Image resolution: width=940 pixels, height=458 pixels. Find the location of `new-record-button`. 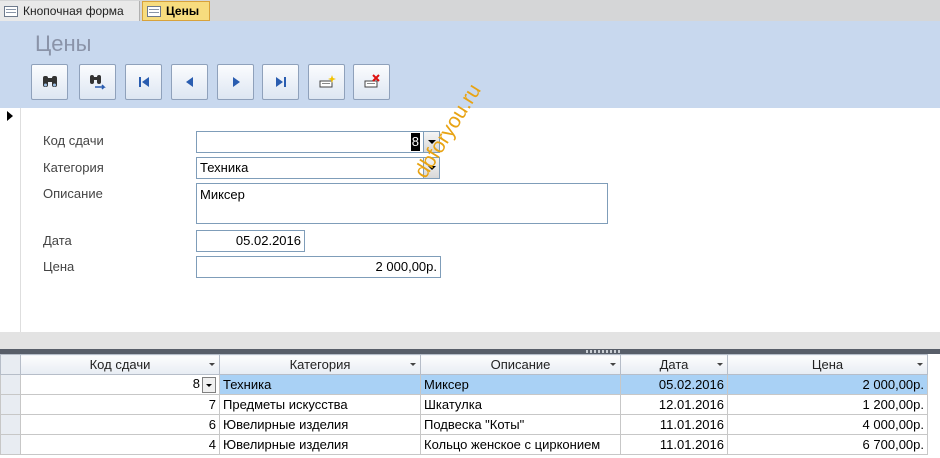

new-record-button is located at coordinates (326, 82).